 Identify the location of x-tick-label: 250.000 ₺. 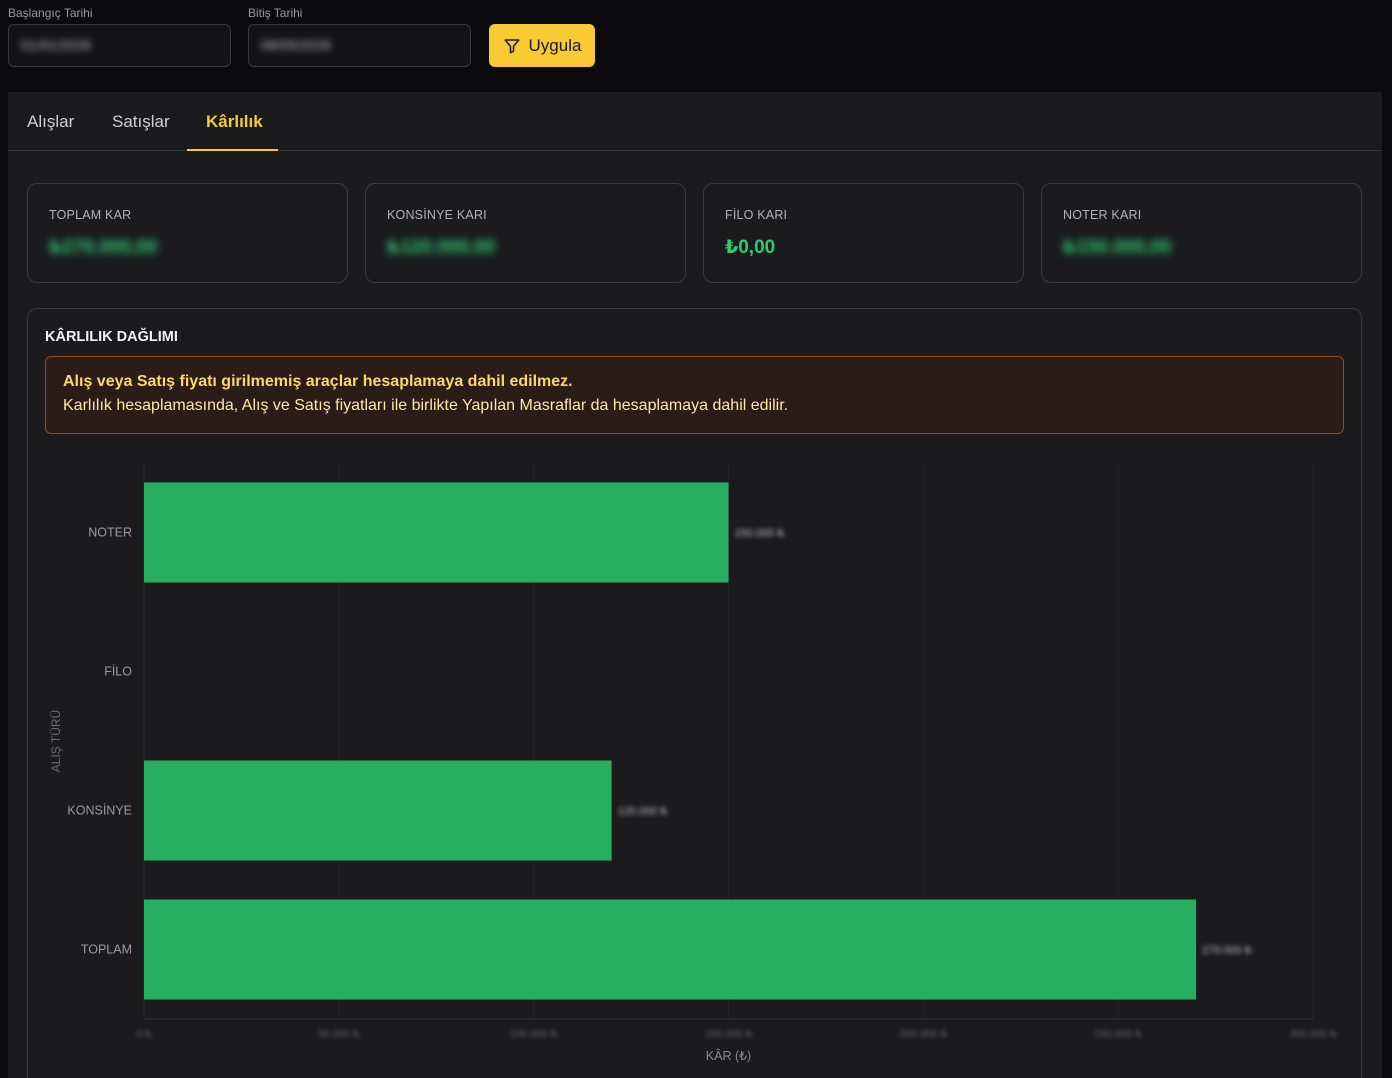
(1118, 1034).